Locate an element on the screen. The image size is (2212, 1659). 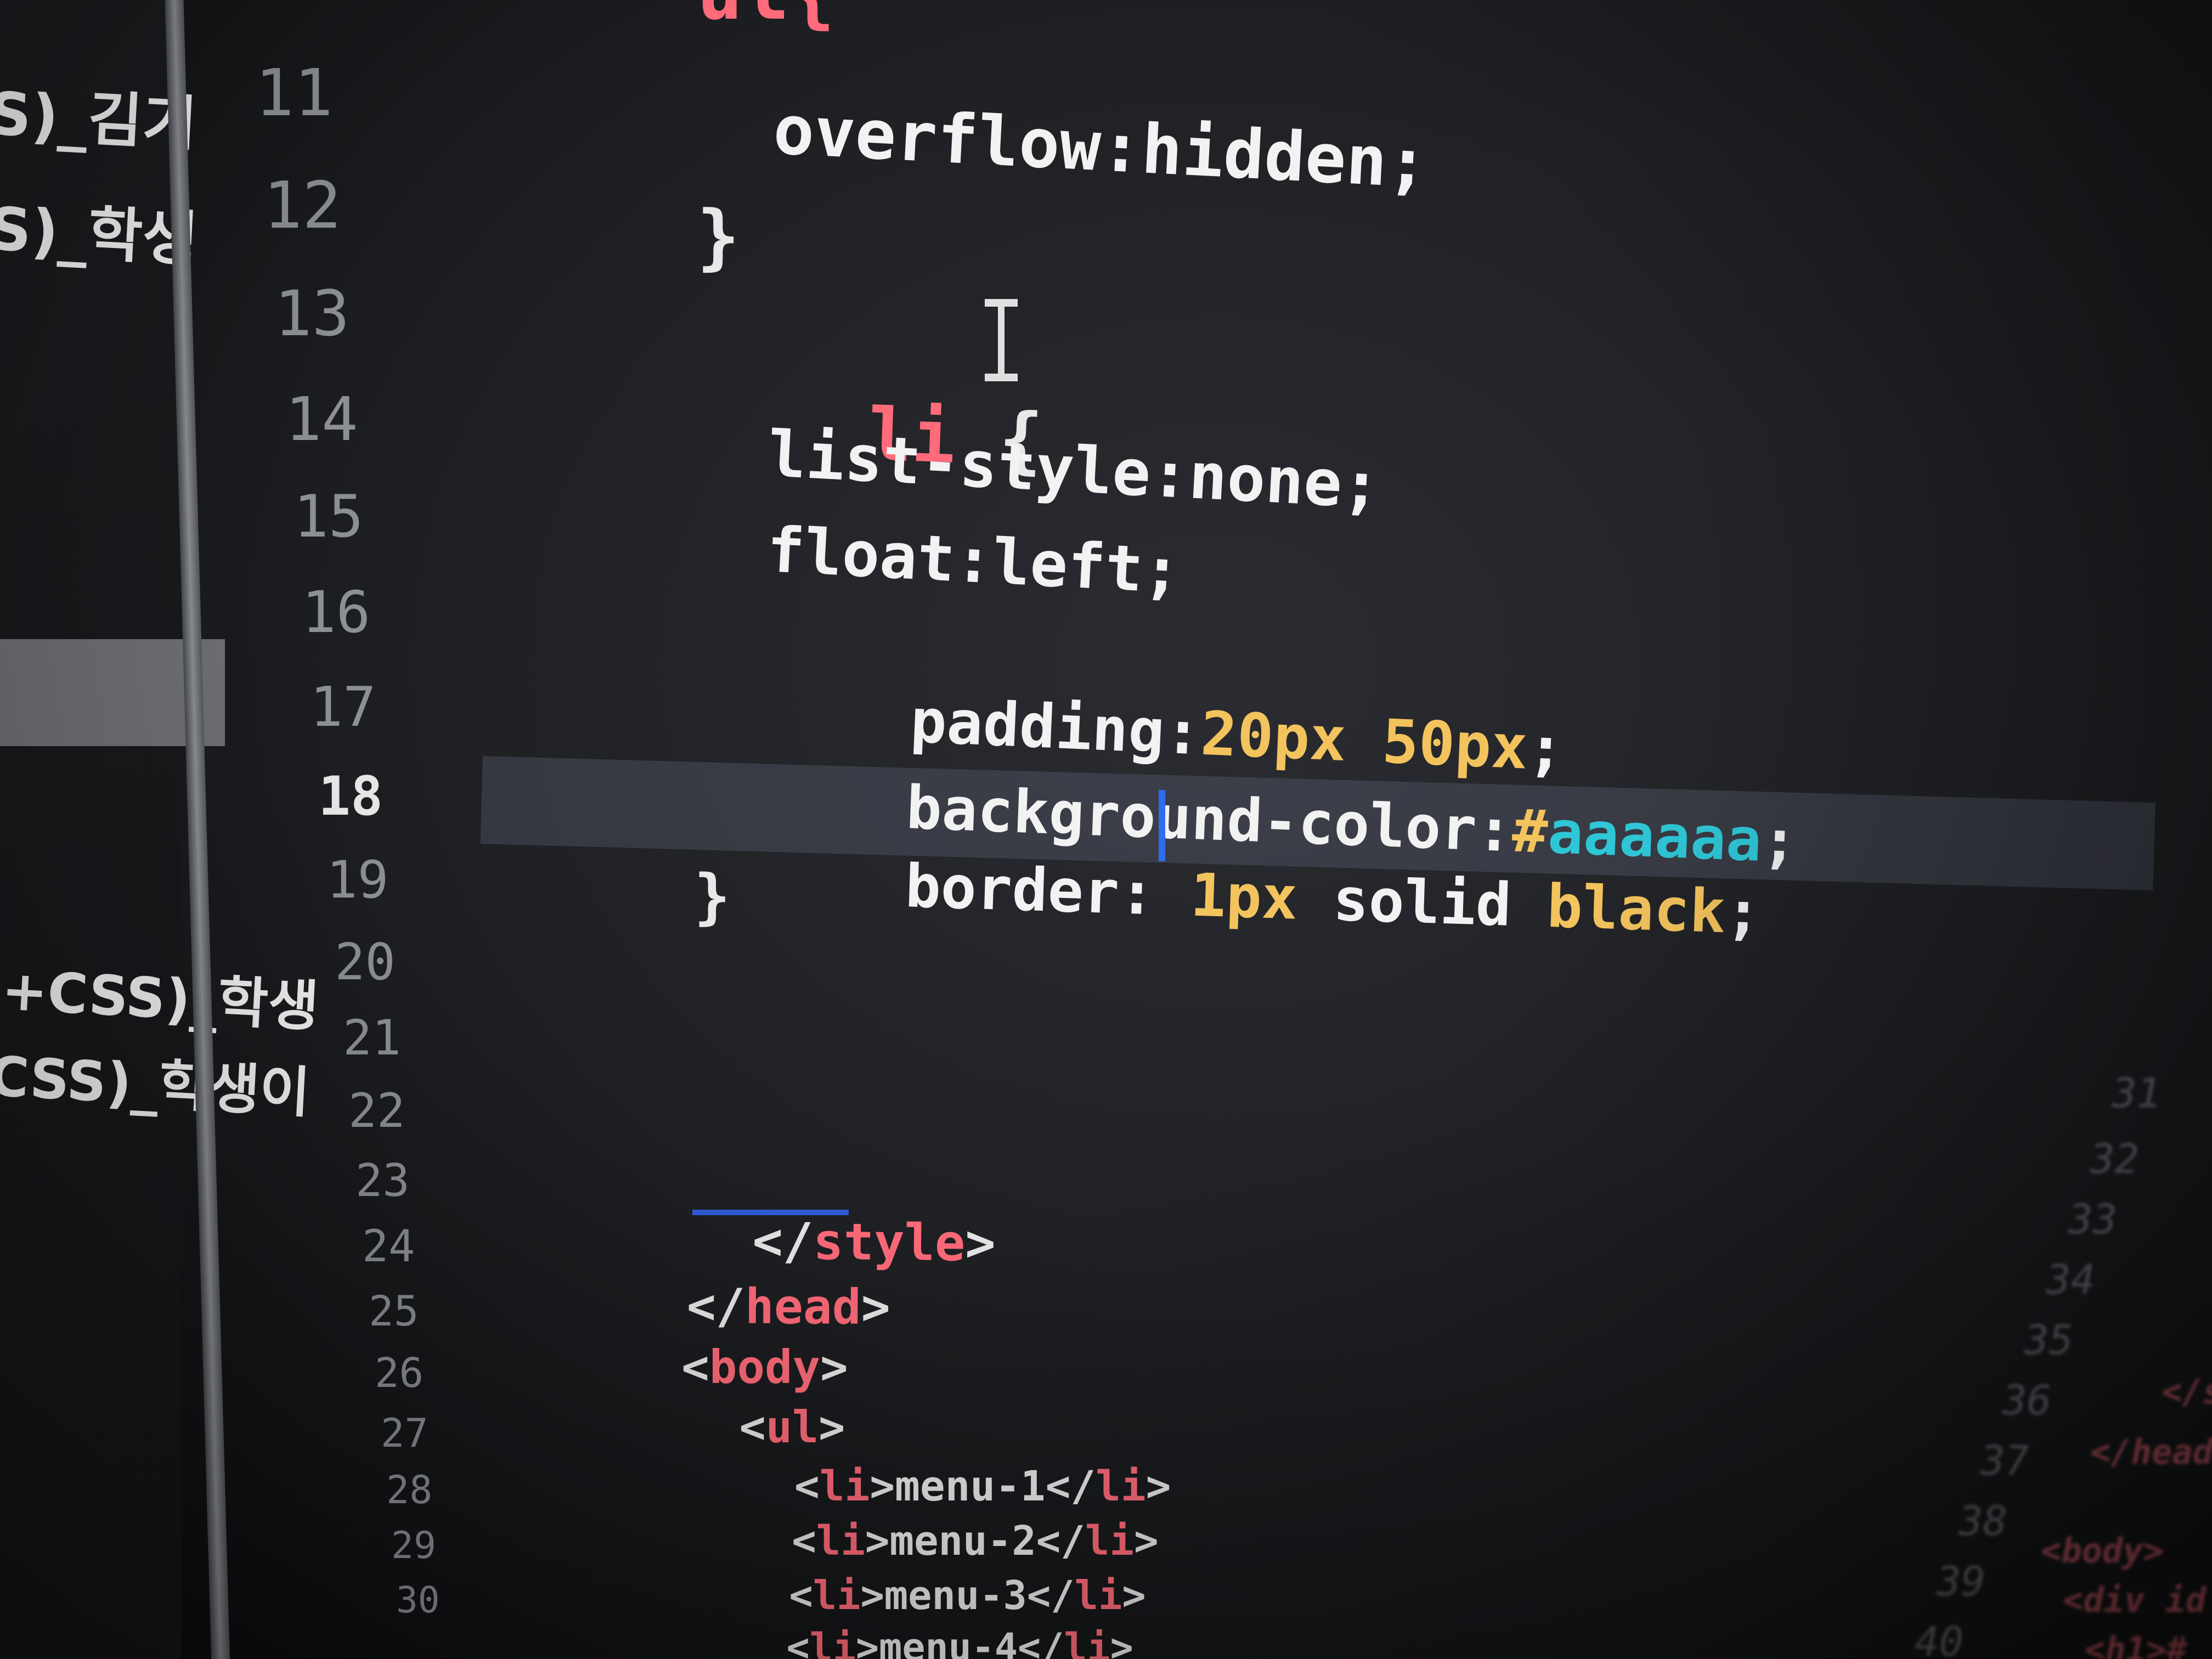
code-line: </head is located at coordinates (2151, 1452).